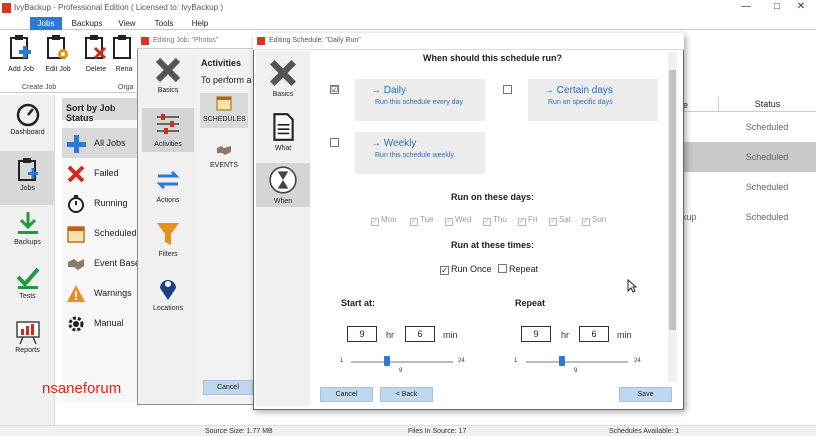  I want to click on nav-reports: Reports, so click(27, 340).